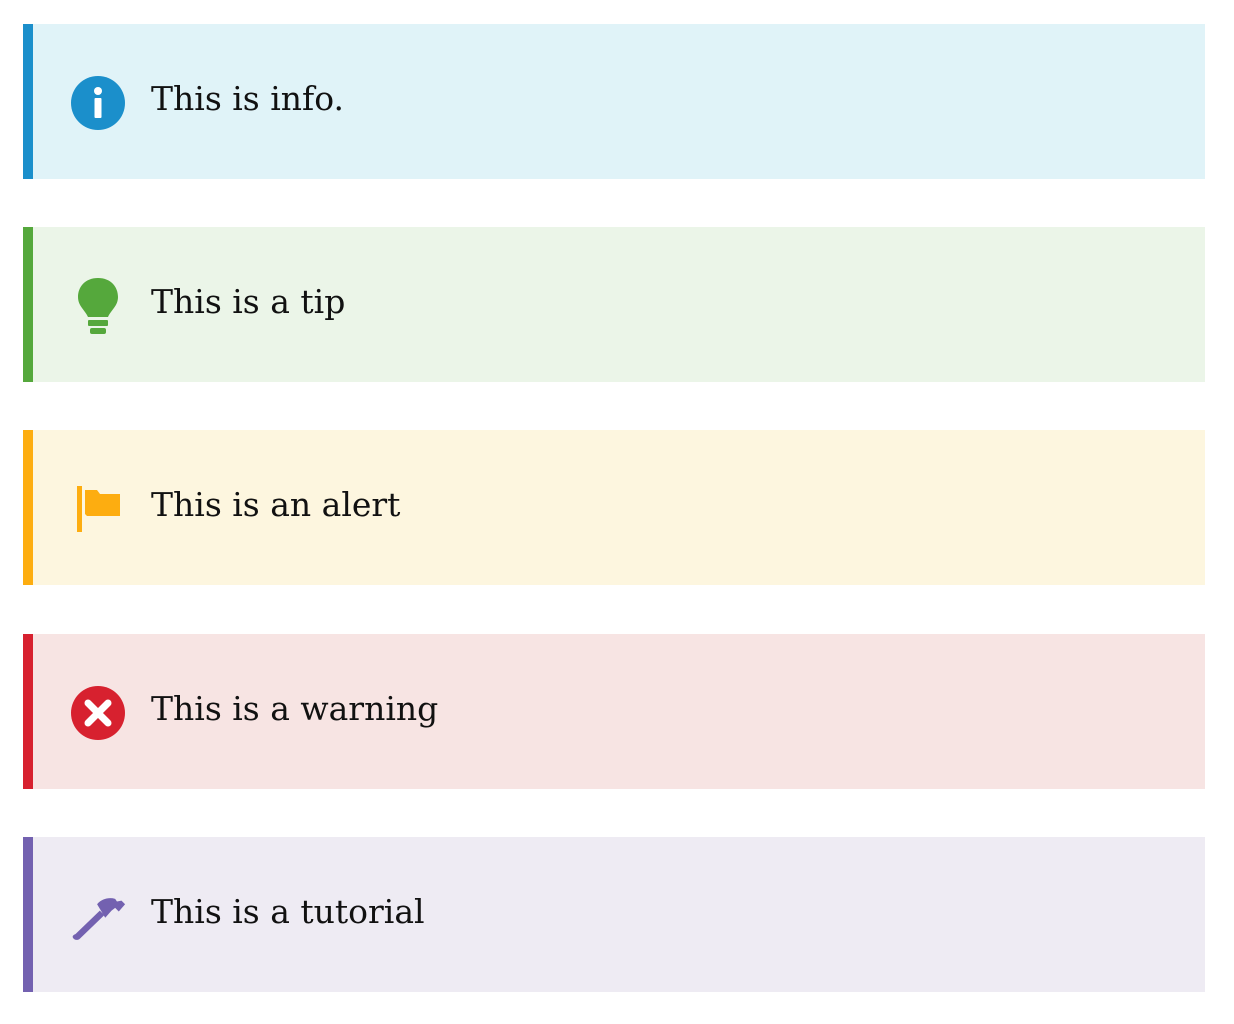 Image resolution: width=1234 pixels, height=1024 pixels. I want to click on callout-info: This is info., so click(614, 101).